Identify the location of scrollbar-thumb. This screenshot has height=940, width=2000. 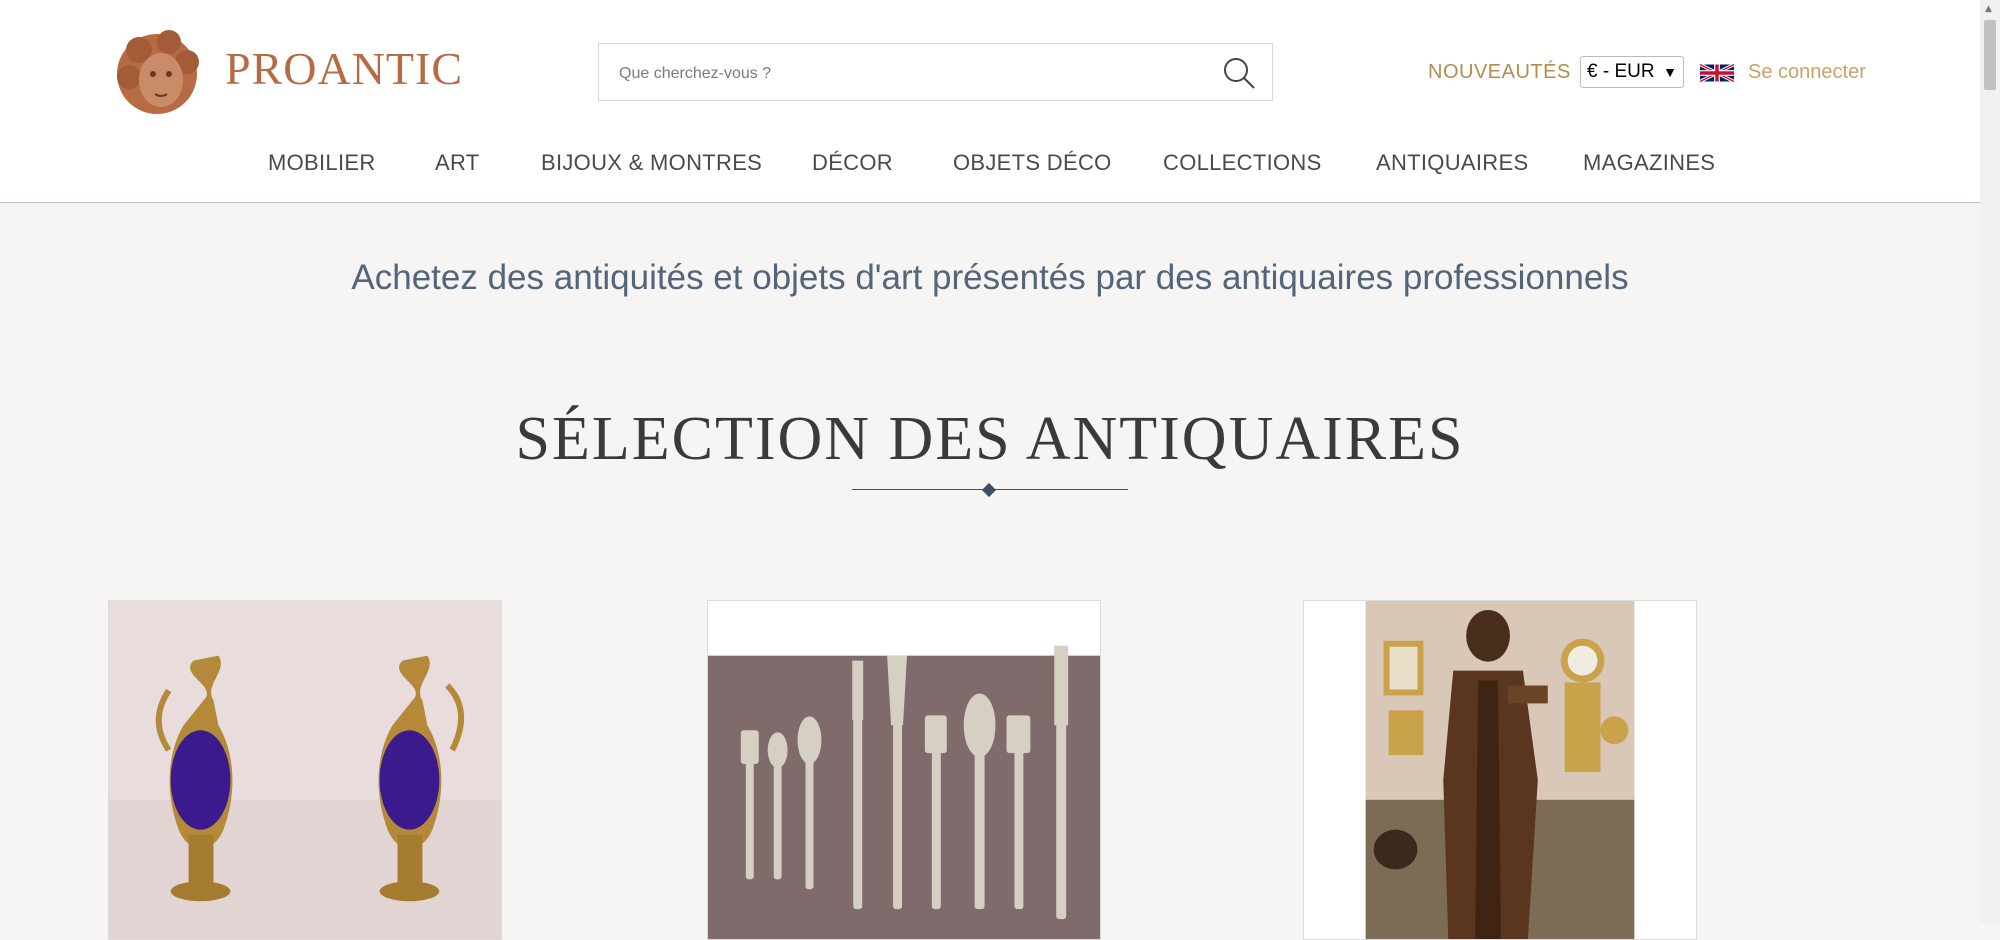
(1990, 55).